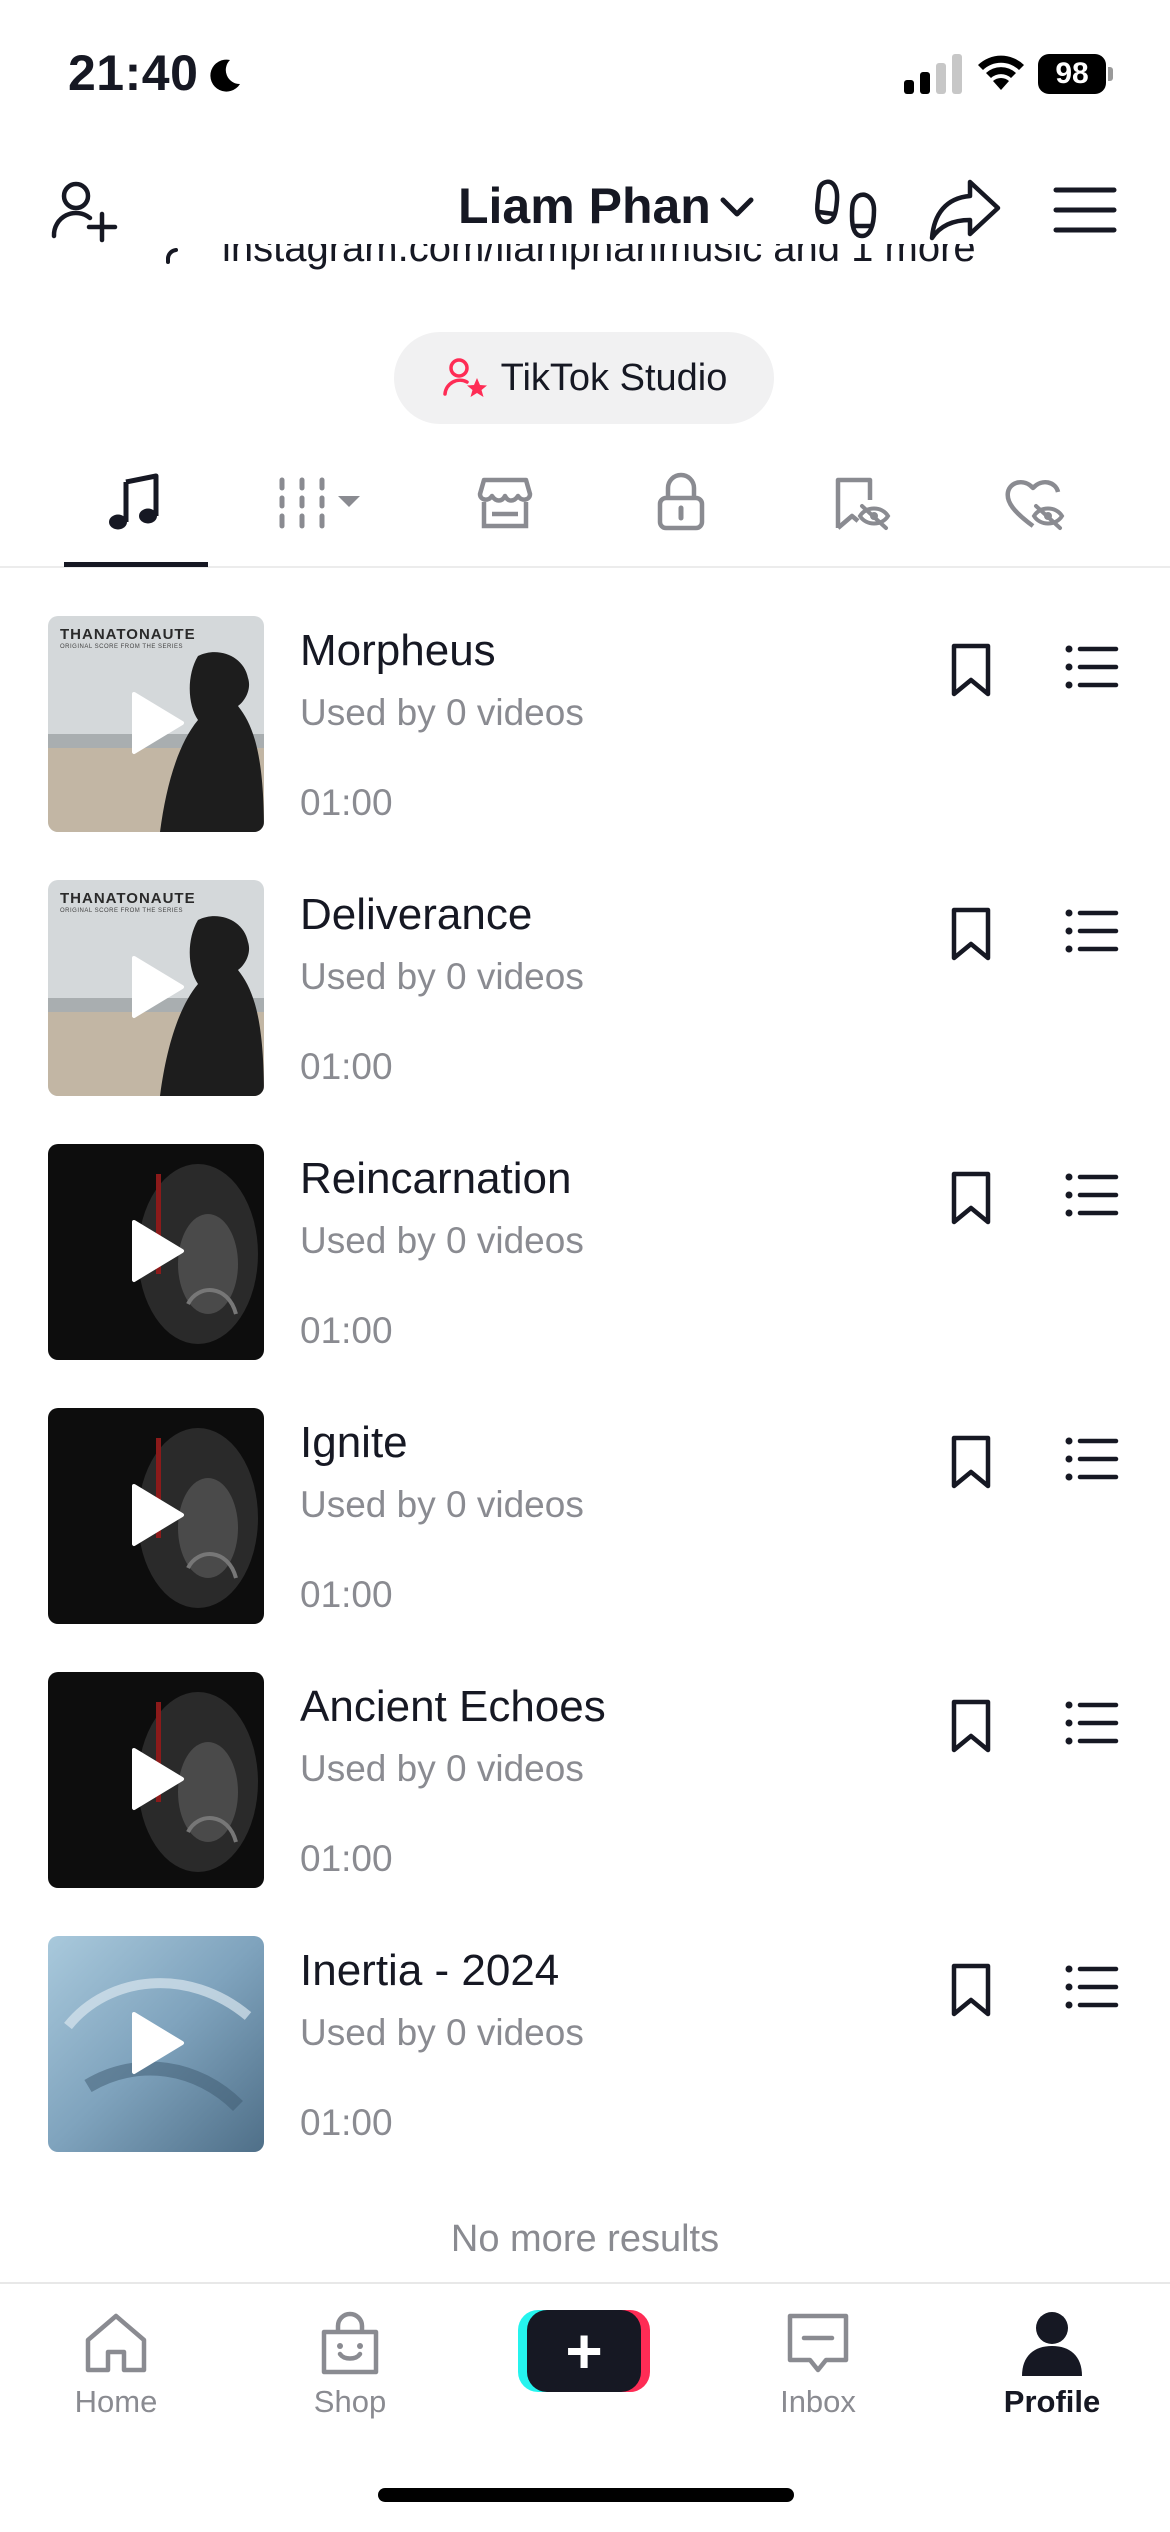 This screenshot has height=2532, width=1170. Describe the element at coordinates (965, 210) in the screenshot. I see `share-icon` at that location.